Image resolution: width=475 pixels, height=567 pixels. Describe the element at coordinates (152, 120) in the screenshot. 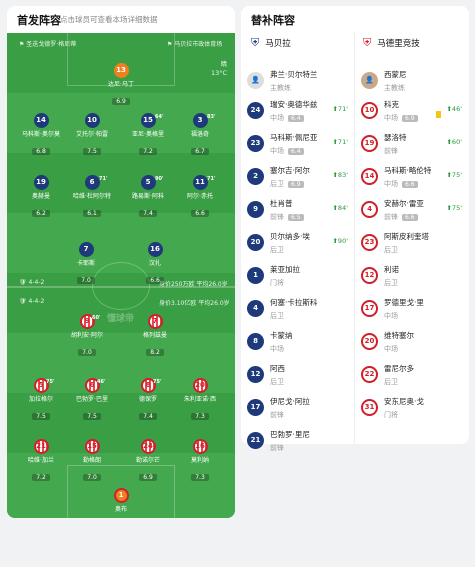

I see `player-number: 15 64'` at that location.